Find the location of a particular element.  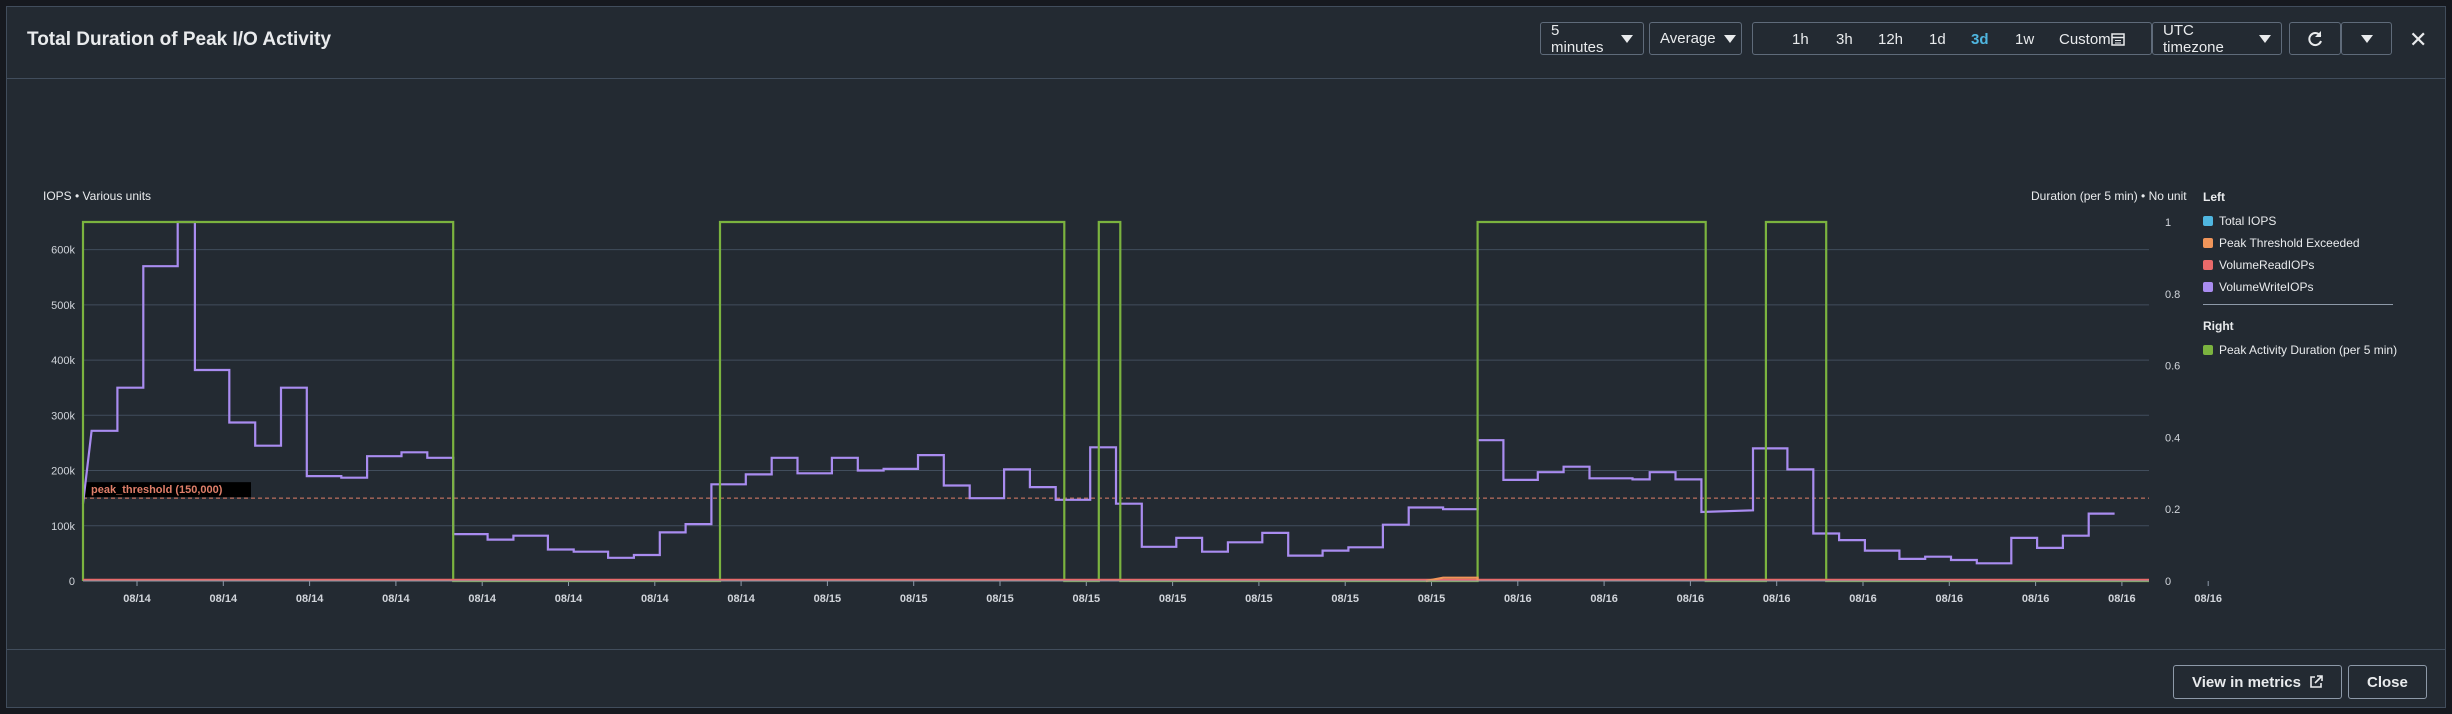

view-in-metrics-label: View in metrics is located at coordinates (2246, 682).